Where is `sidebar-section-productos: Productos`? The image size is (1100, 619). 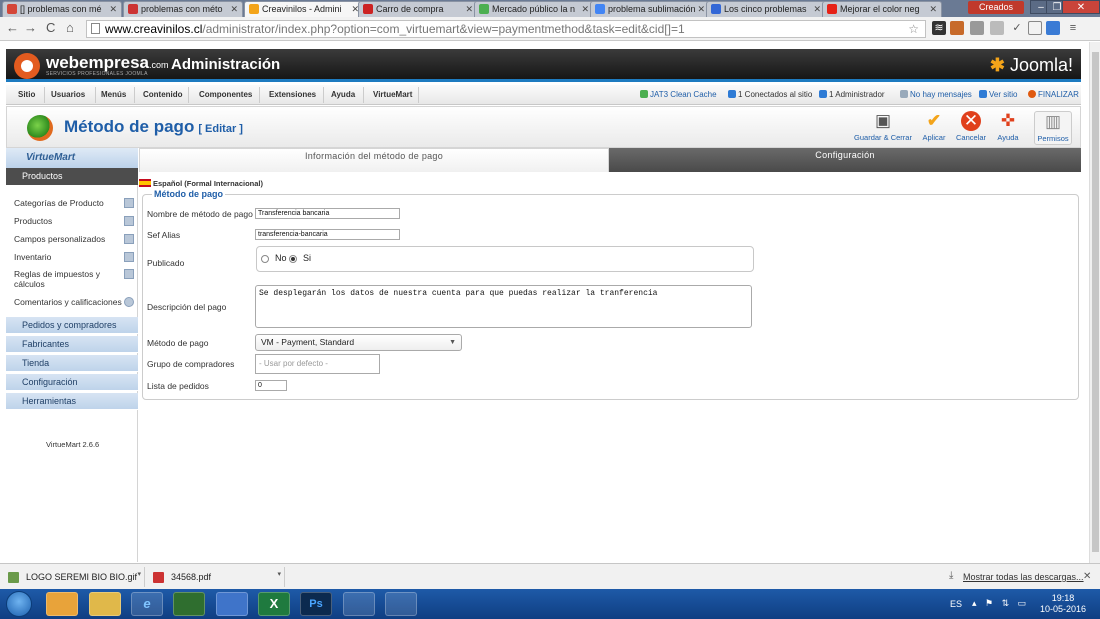
sidebar-section-productos: Productos is located at coordinates (72, 176).